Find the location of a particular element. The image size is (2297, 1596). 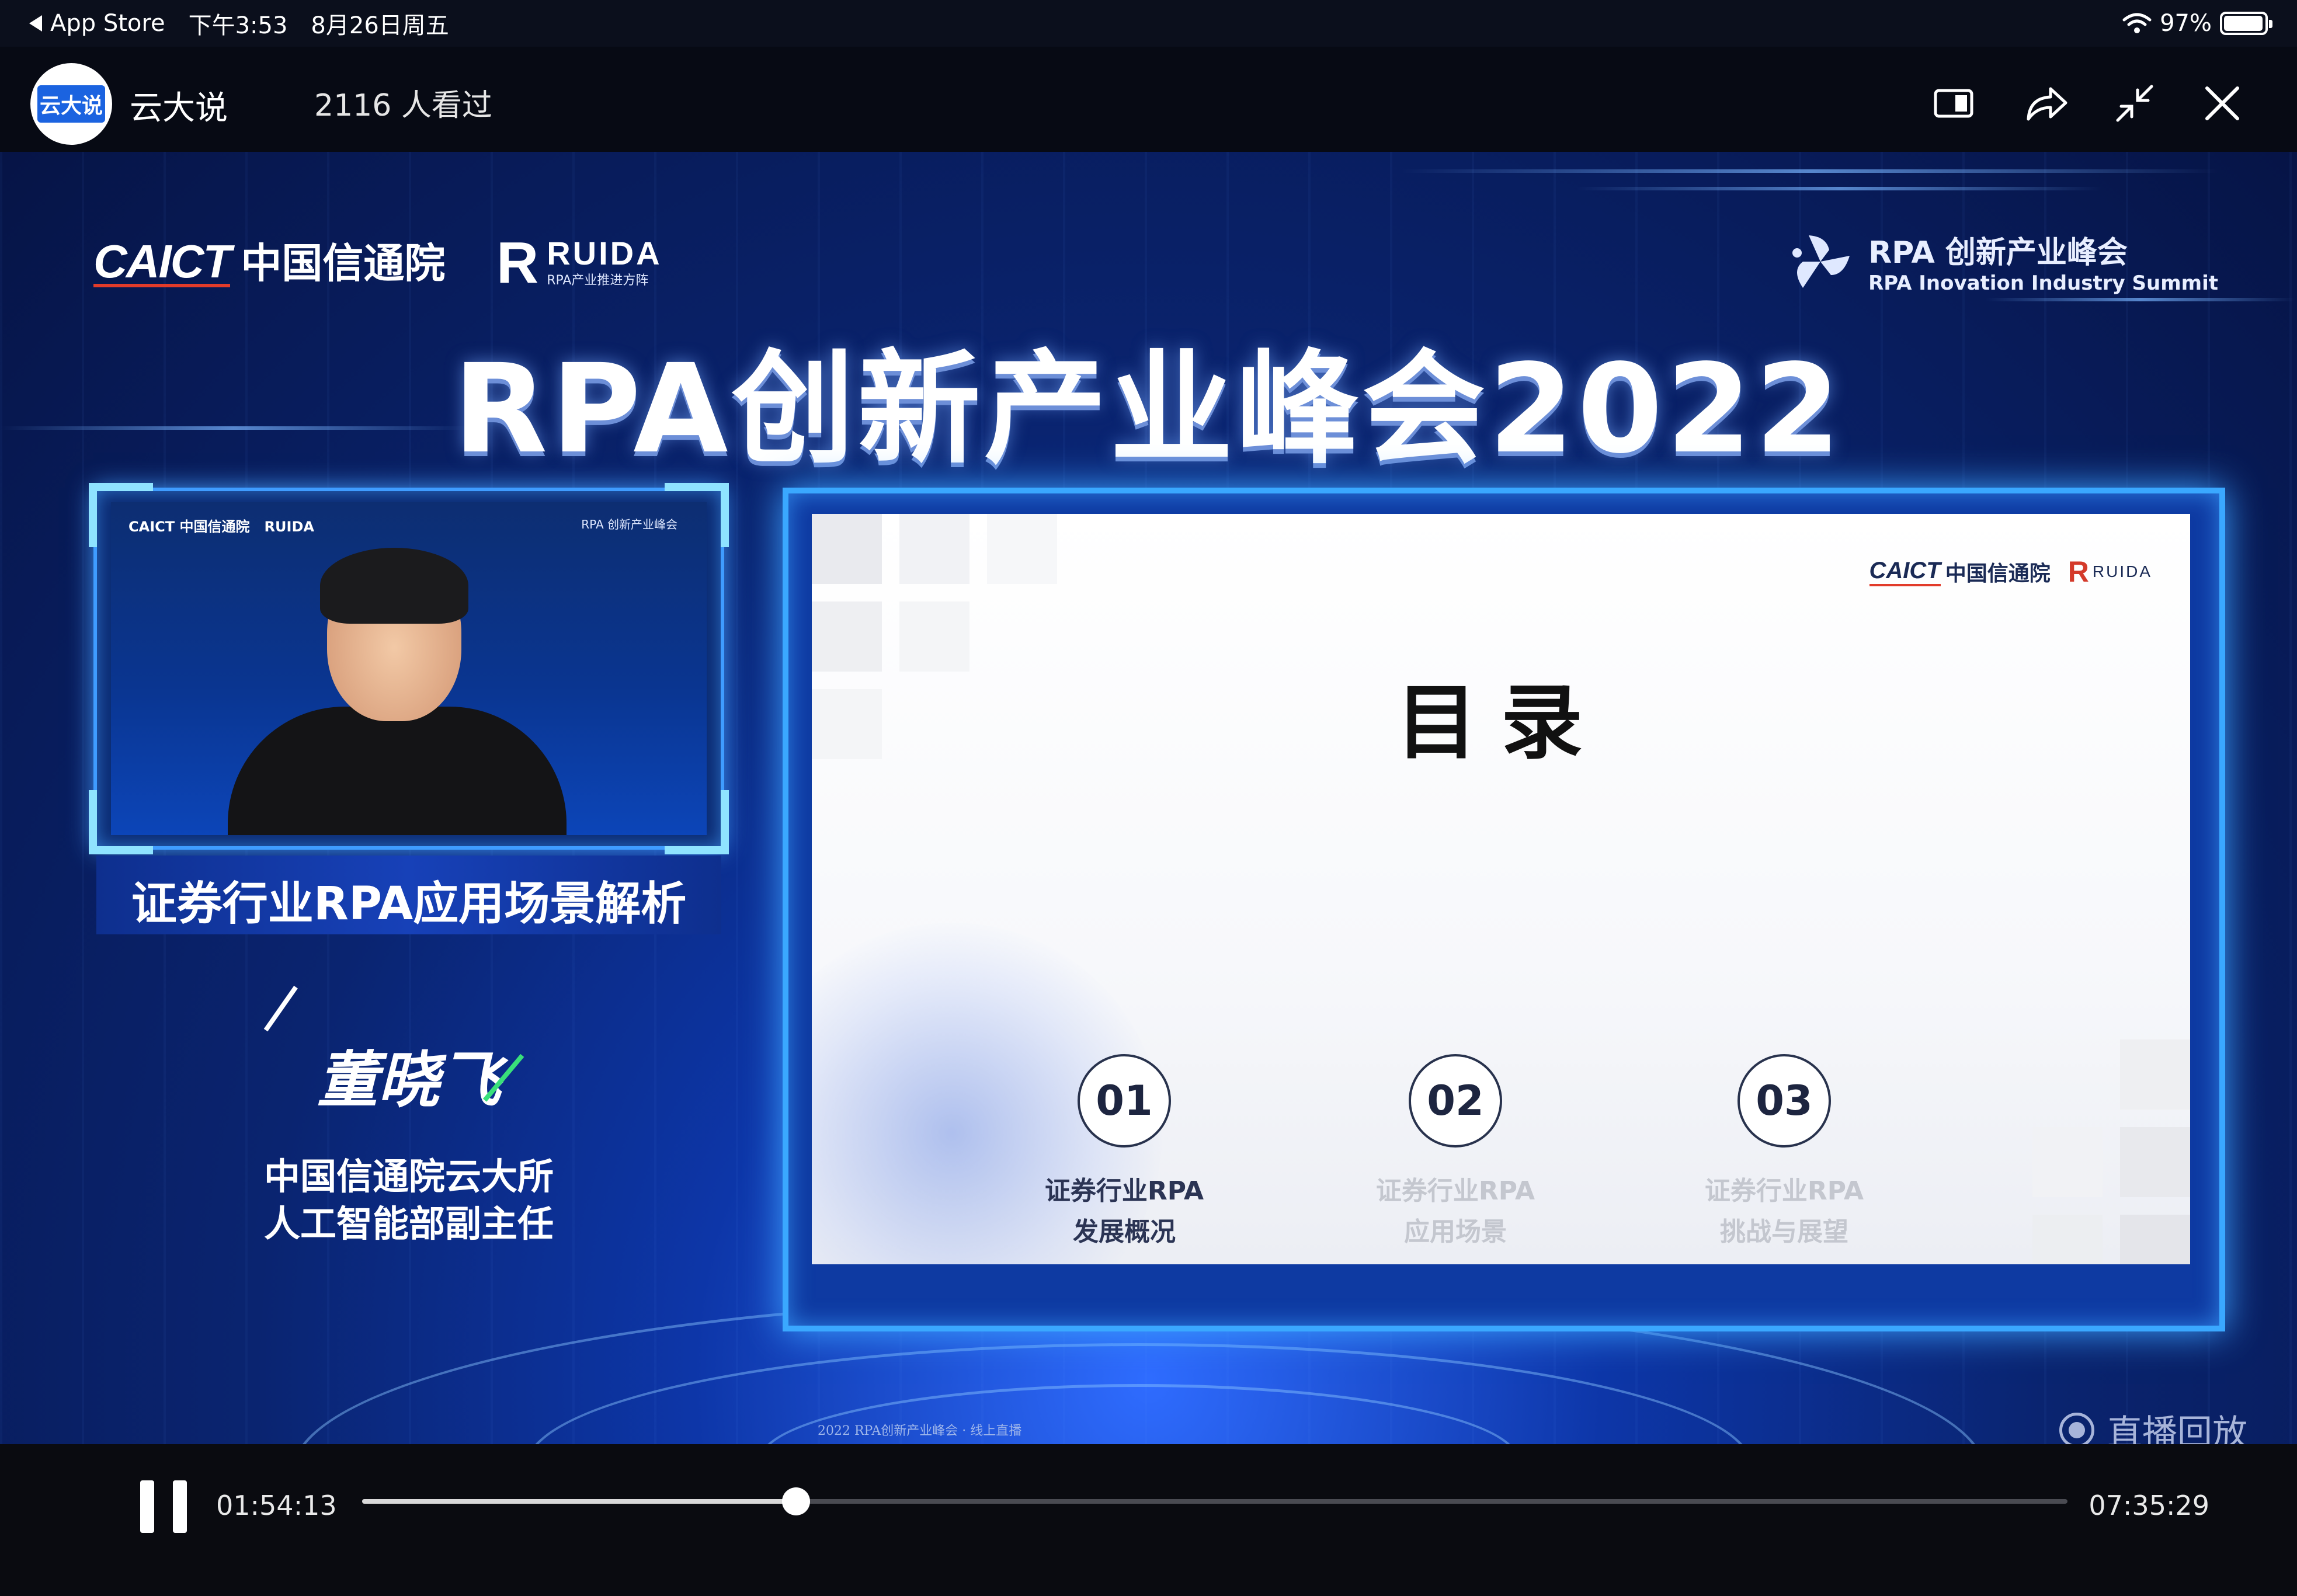

toc-label: 证券行业RPA 发展概况 is located at coordinates (1124, 1211).